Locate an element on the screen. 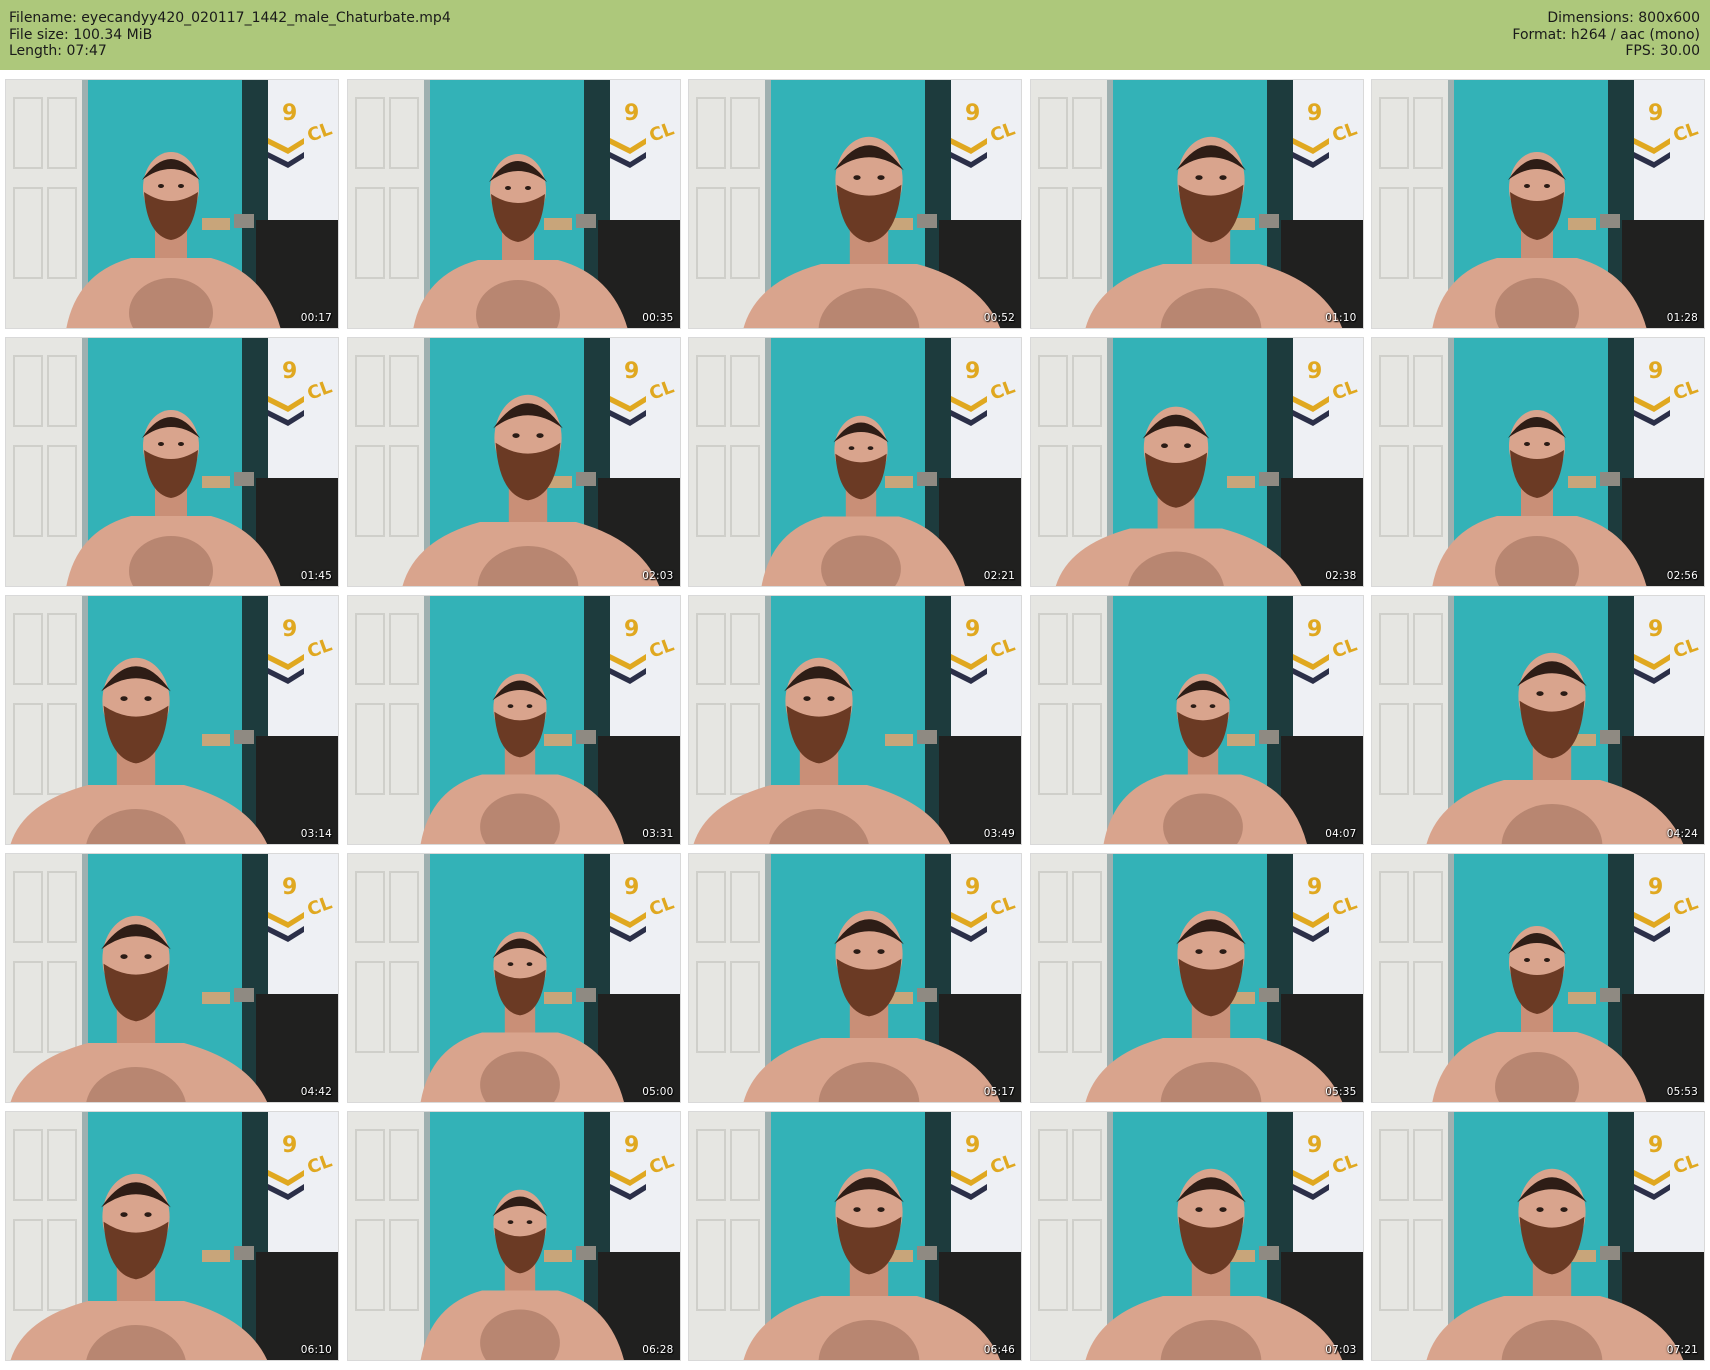 Image resolution: width=1710 pixels, height=1370 pixels. timestamp-label: 02:21 is located at coordinates (999, 576).